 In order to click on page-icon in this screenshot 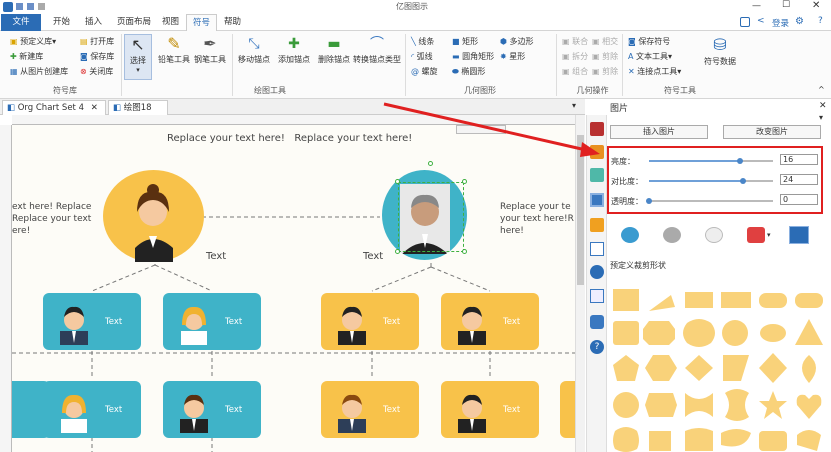, I will do `click(597, 249)`.